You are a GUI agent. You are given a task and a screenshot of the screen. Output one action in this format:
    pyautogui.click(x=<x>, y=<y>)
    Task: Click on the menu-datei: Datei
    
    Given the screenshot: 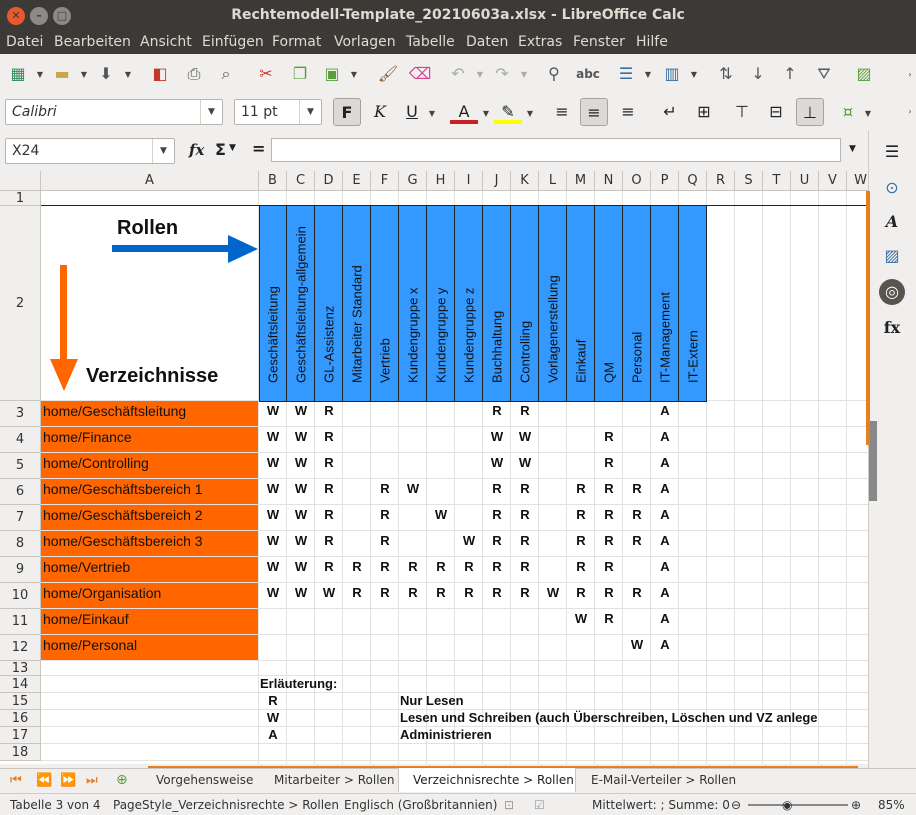 What is the action you would take?
    pyautogui.click(x=24, y=42)
    